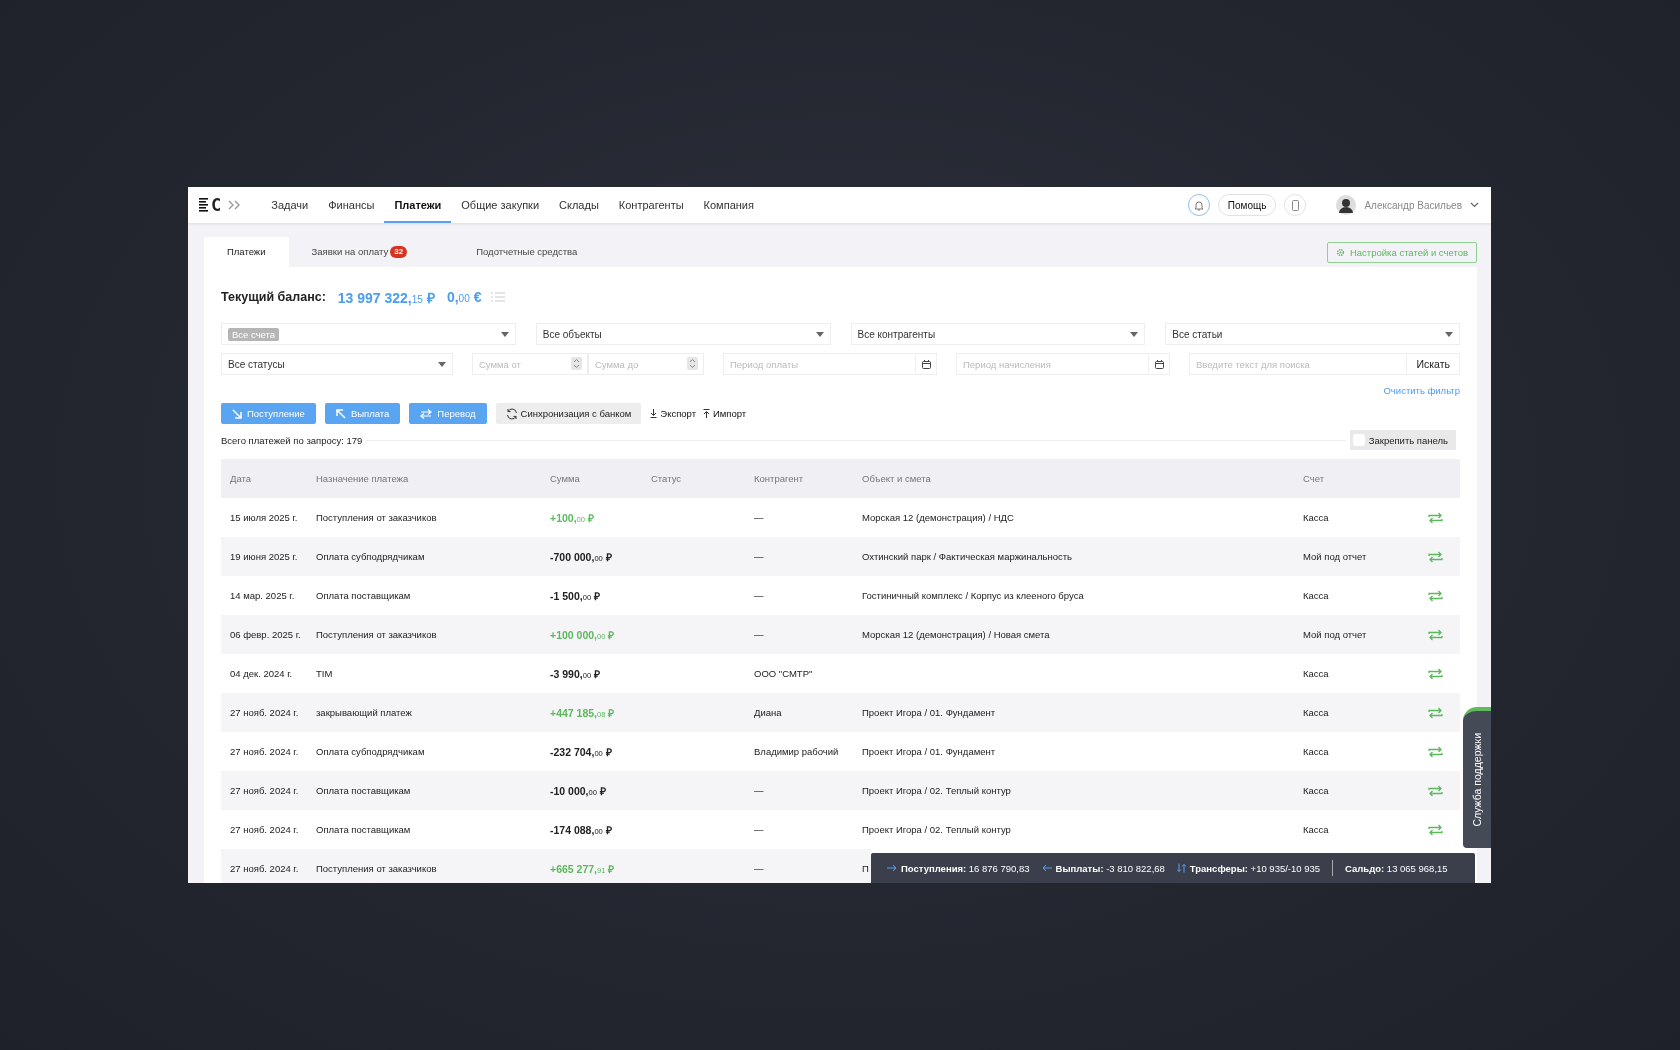  Describe the element at coordinates (370, 751) in the screenshot. I see `table-cell-text: Оплата субподрядчикам` at that location.